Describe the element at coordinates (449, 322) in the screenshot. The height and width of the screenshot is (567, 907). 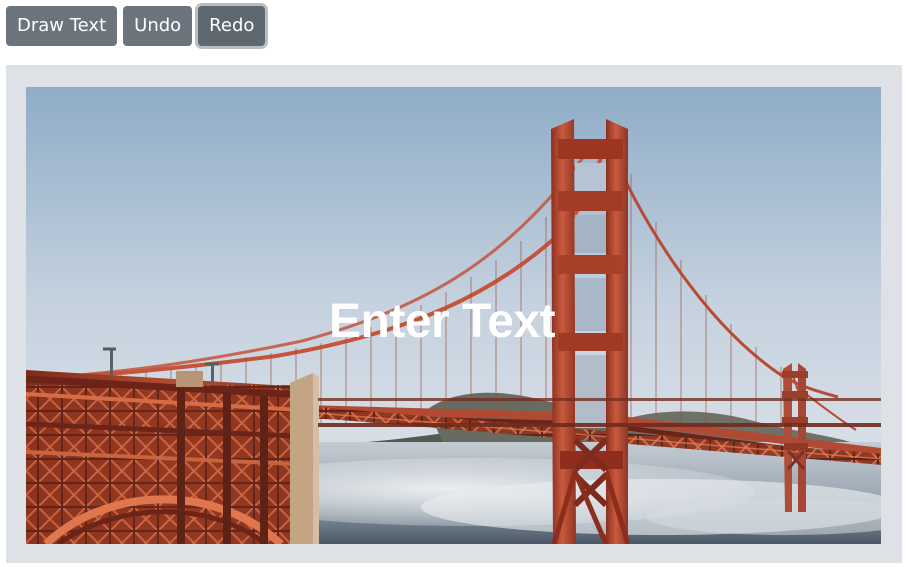
I see `canvas-text-overlay: Enter Text` at that location.